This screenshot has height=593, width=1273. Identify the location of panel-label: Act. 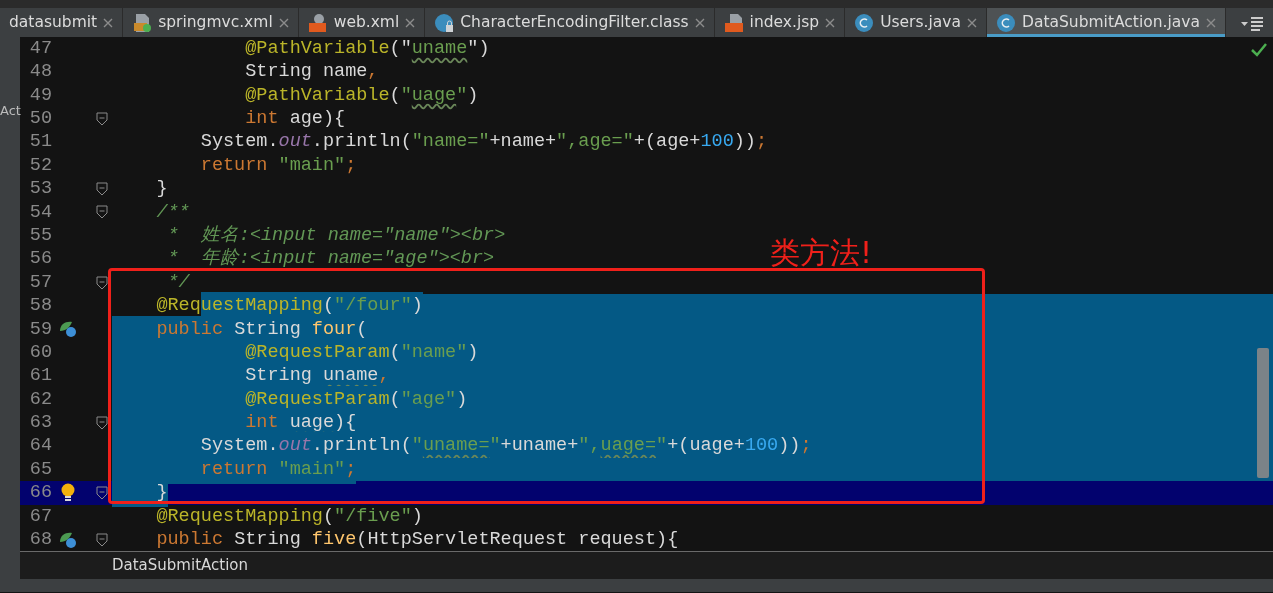
(10, 111).